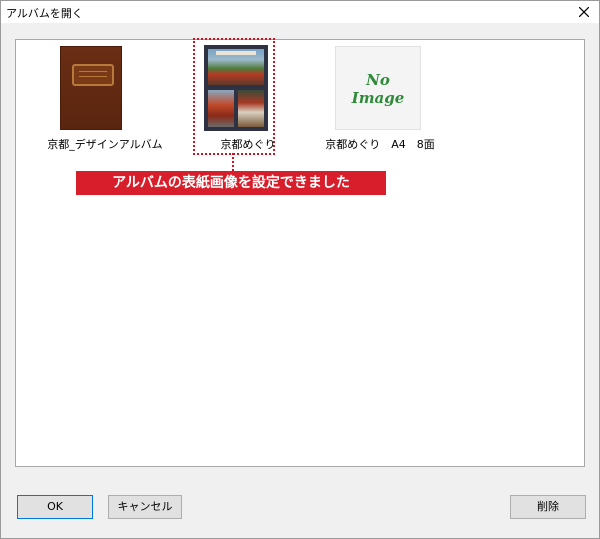 Image resolution: width=600 pixels, height=539 pixels. What do you see at coordinates (300, 12) in the screenshot?
I see `title-bar: アルバムを開く` at bounding box center [300, 12].